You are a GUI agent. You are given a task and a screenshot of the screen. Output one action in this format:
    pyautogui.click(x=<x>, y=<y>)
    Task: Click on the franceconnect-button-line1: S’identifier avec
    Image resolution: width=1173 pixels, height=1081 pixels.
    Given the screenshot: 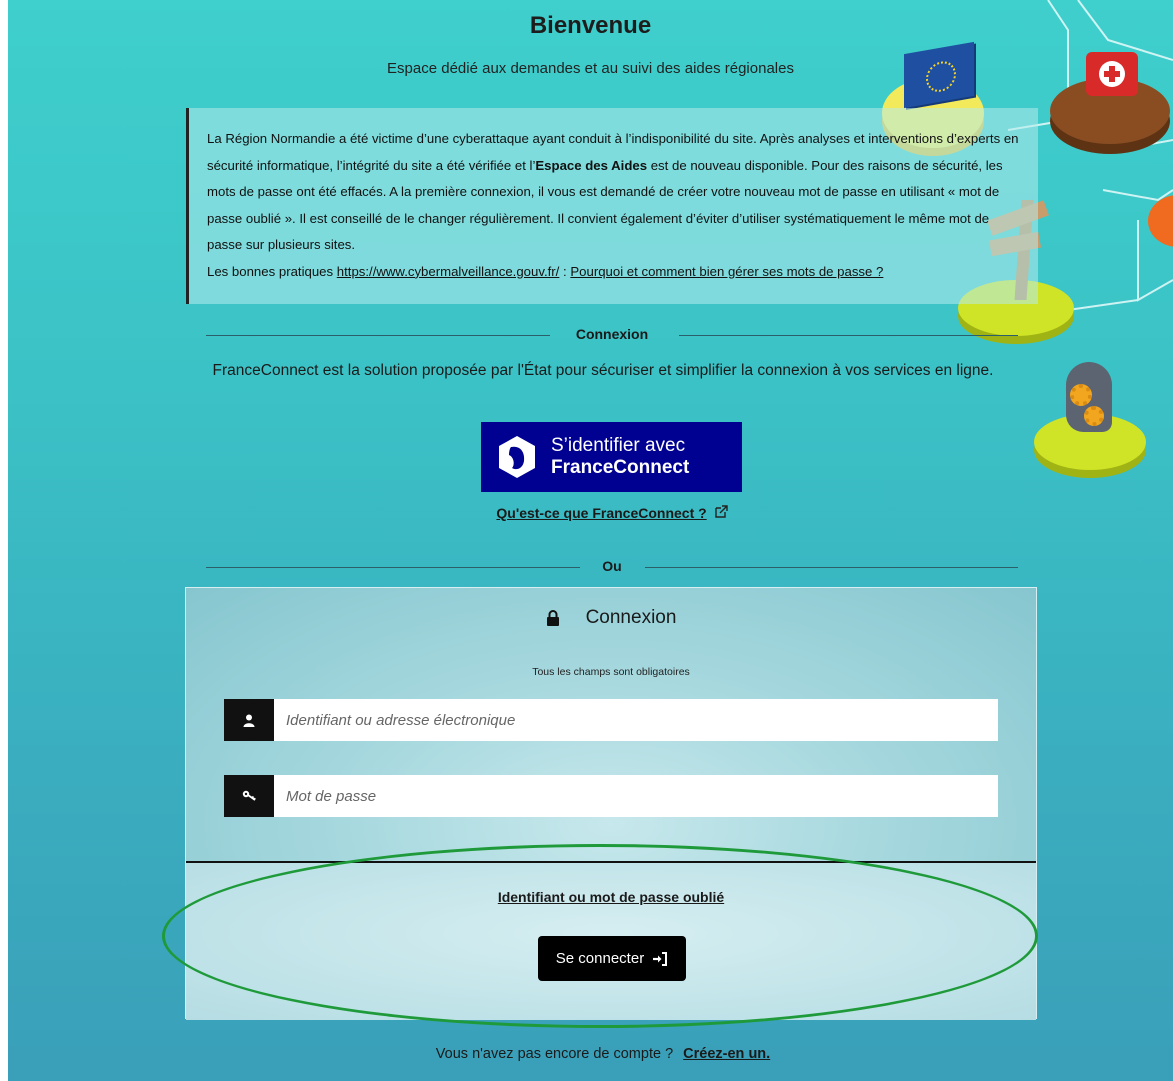 What is the action you would take?
    pyautogui.click(x=618, y=445)
    